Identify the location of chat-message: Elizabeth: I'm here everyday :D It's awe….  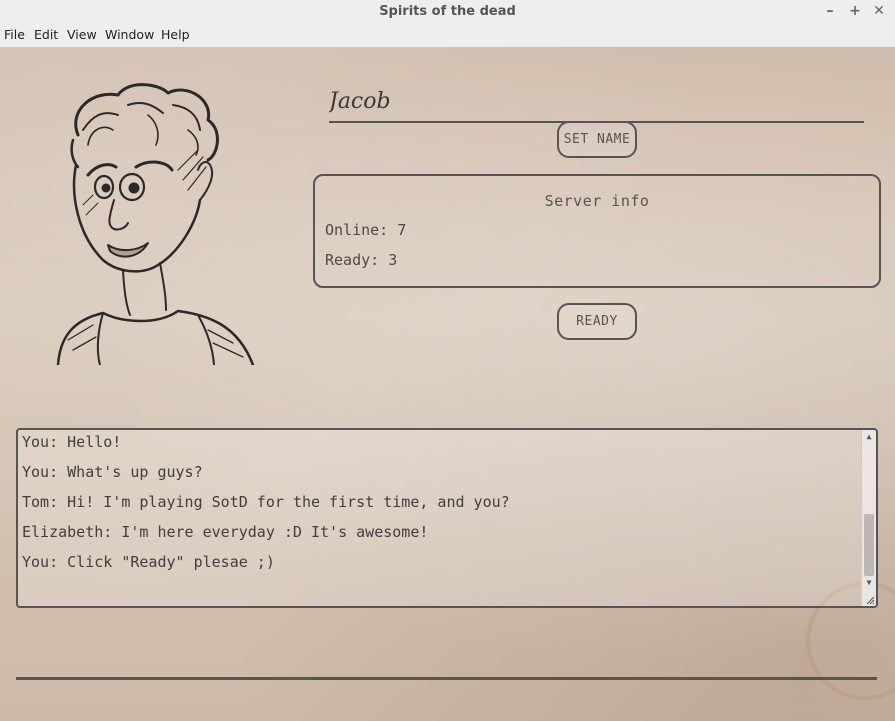
(225, 532).